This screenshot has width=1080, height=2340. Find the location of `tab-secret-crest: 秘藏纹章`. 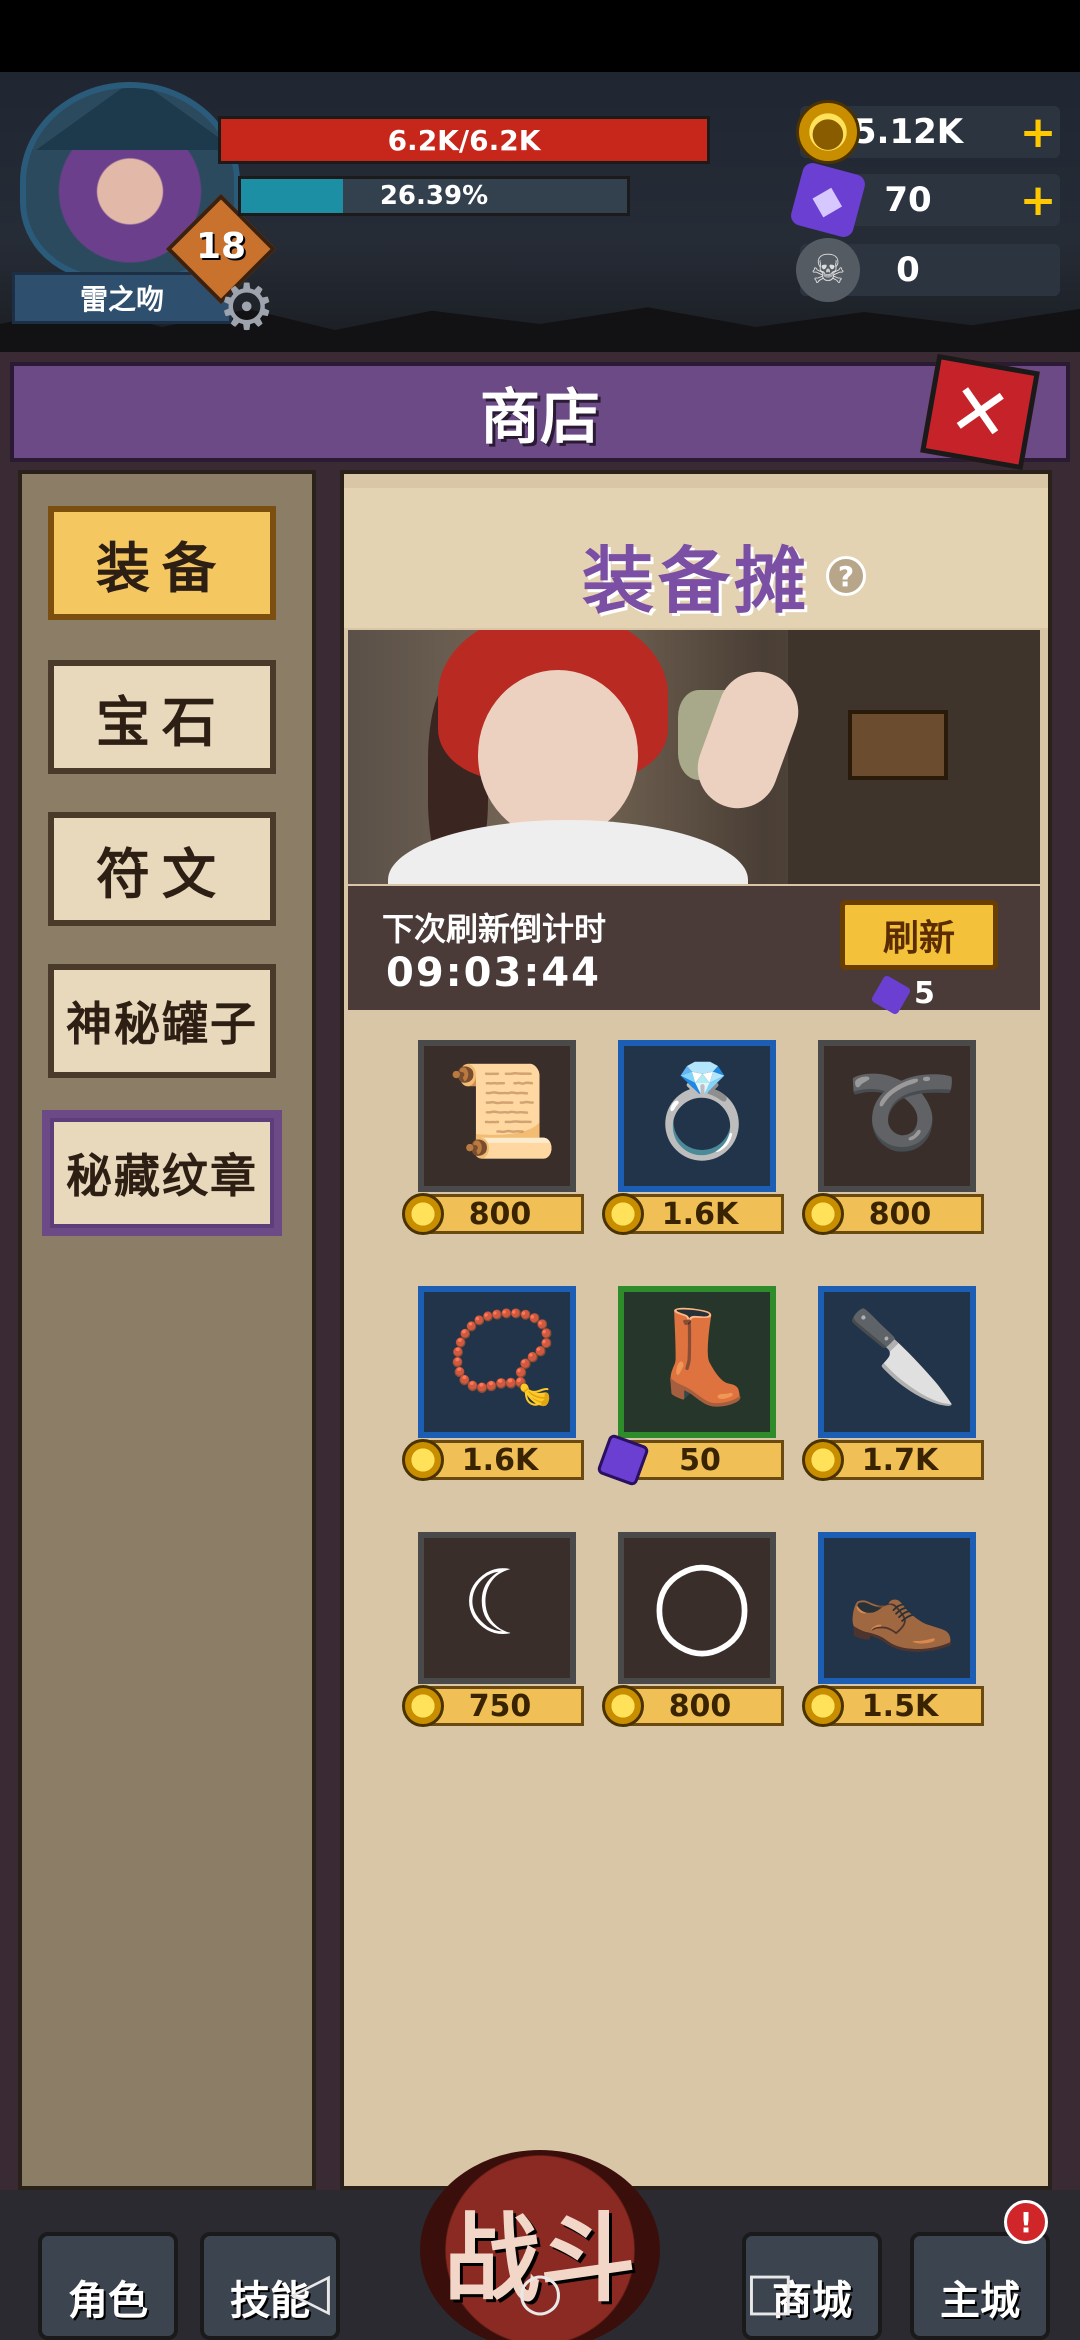

tab-secret-crest: 秘藏纹章 is located at coordinates (162, 1173).